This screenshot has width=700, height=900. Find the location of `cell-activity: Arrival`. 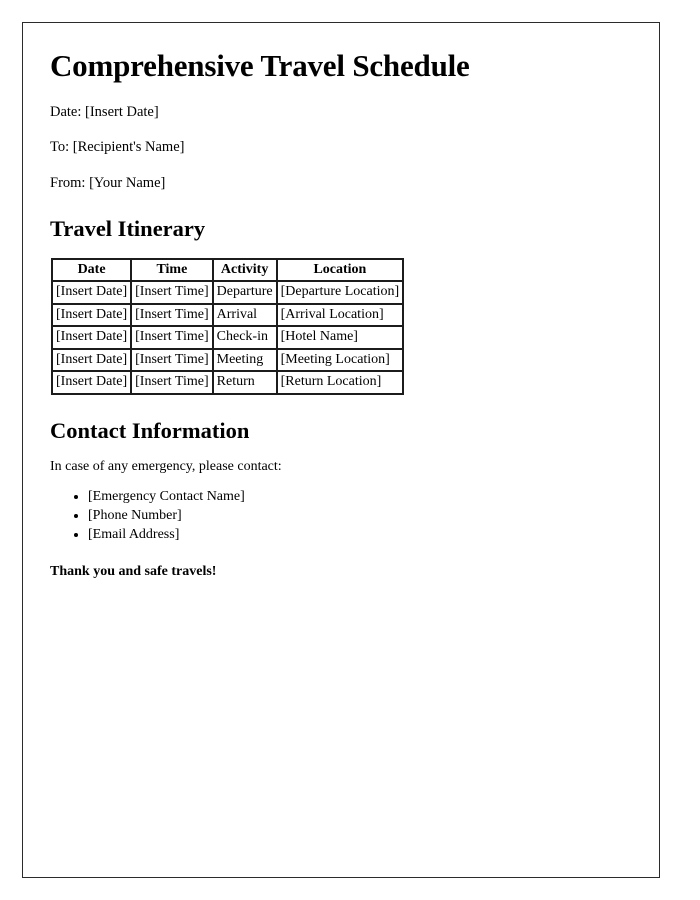

cell-activity: Arrival is located at coordinates (244, 315).